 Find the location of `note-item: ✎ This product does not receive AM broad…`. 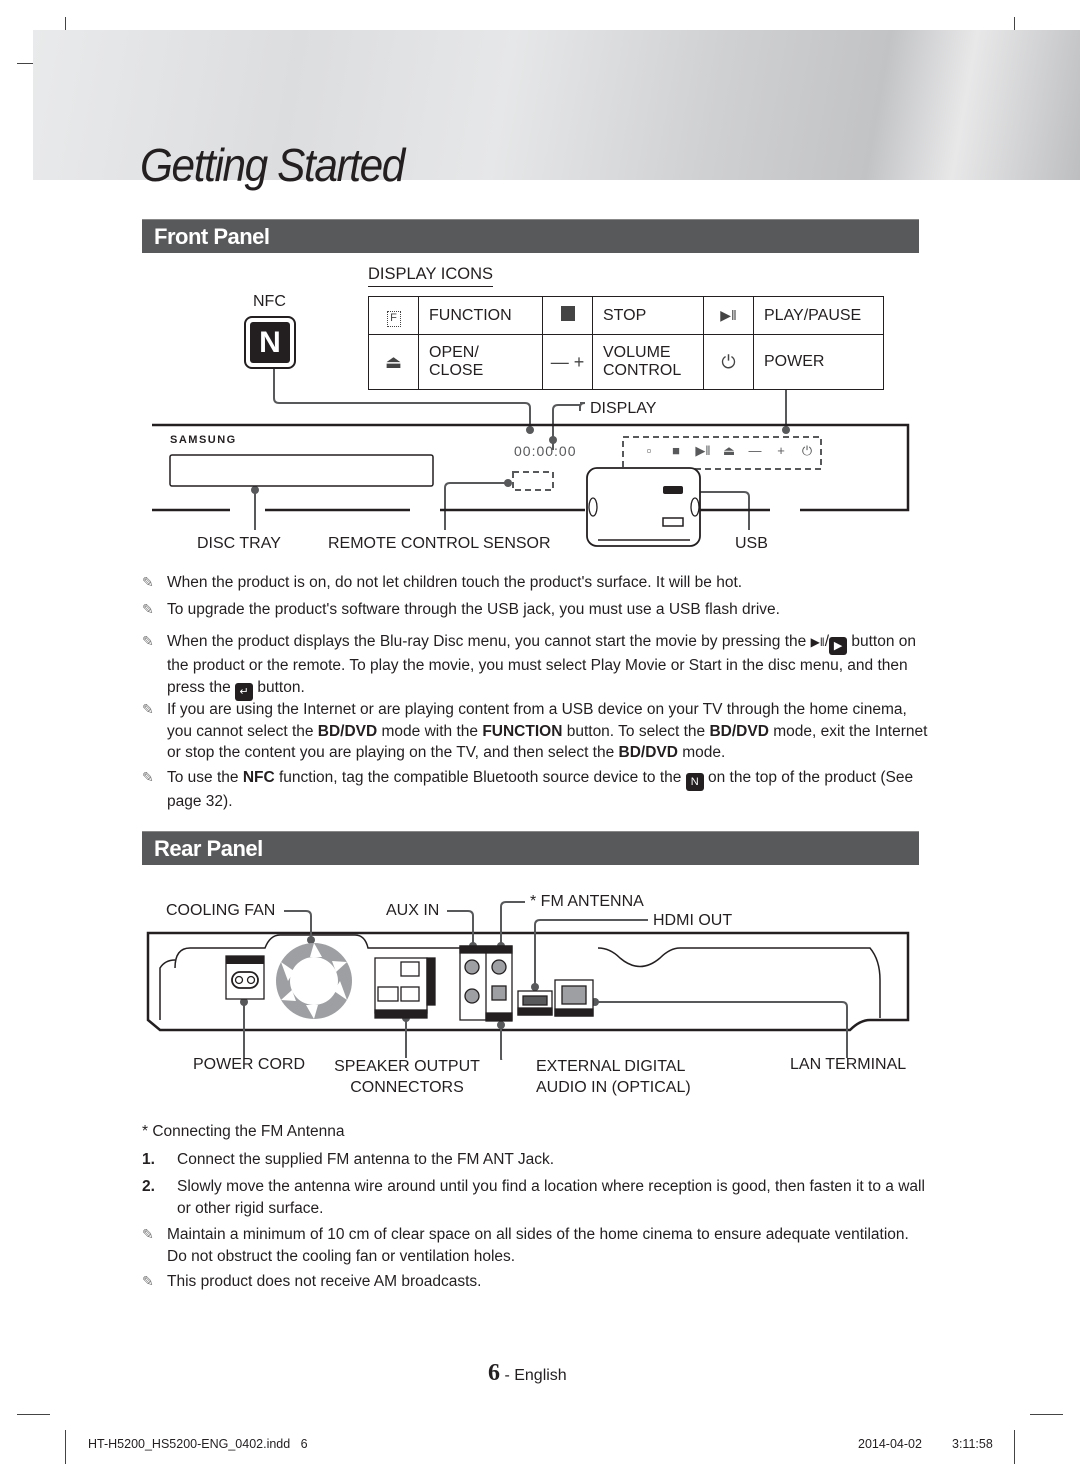

note-item: ✎ This product does not receive AM broad… is located at coordinates (537, 1282).